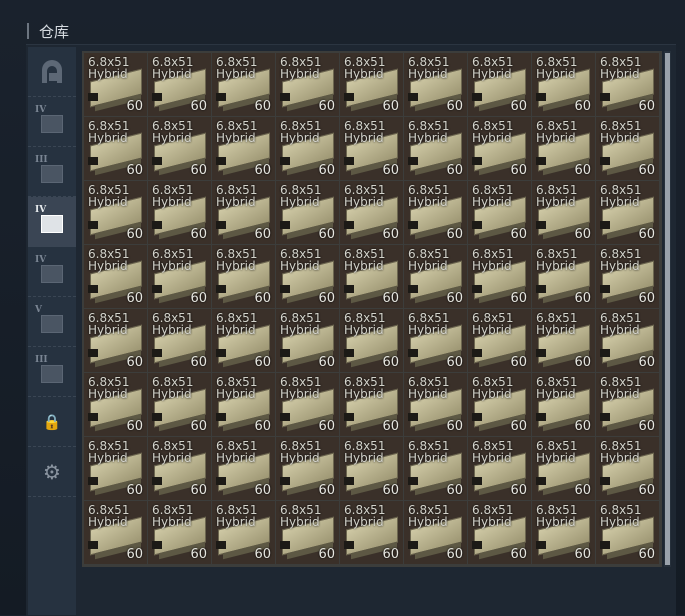 The image size is (685, 616). I want to click on sidebar-item-category-v: V, so click(52, 322).